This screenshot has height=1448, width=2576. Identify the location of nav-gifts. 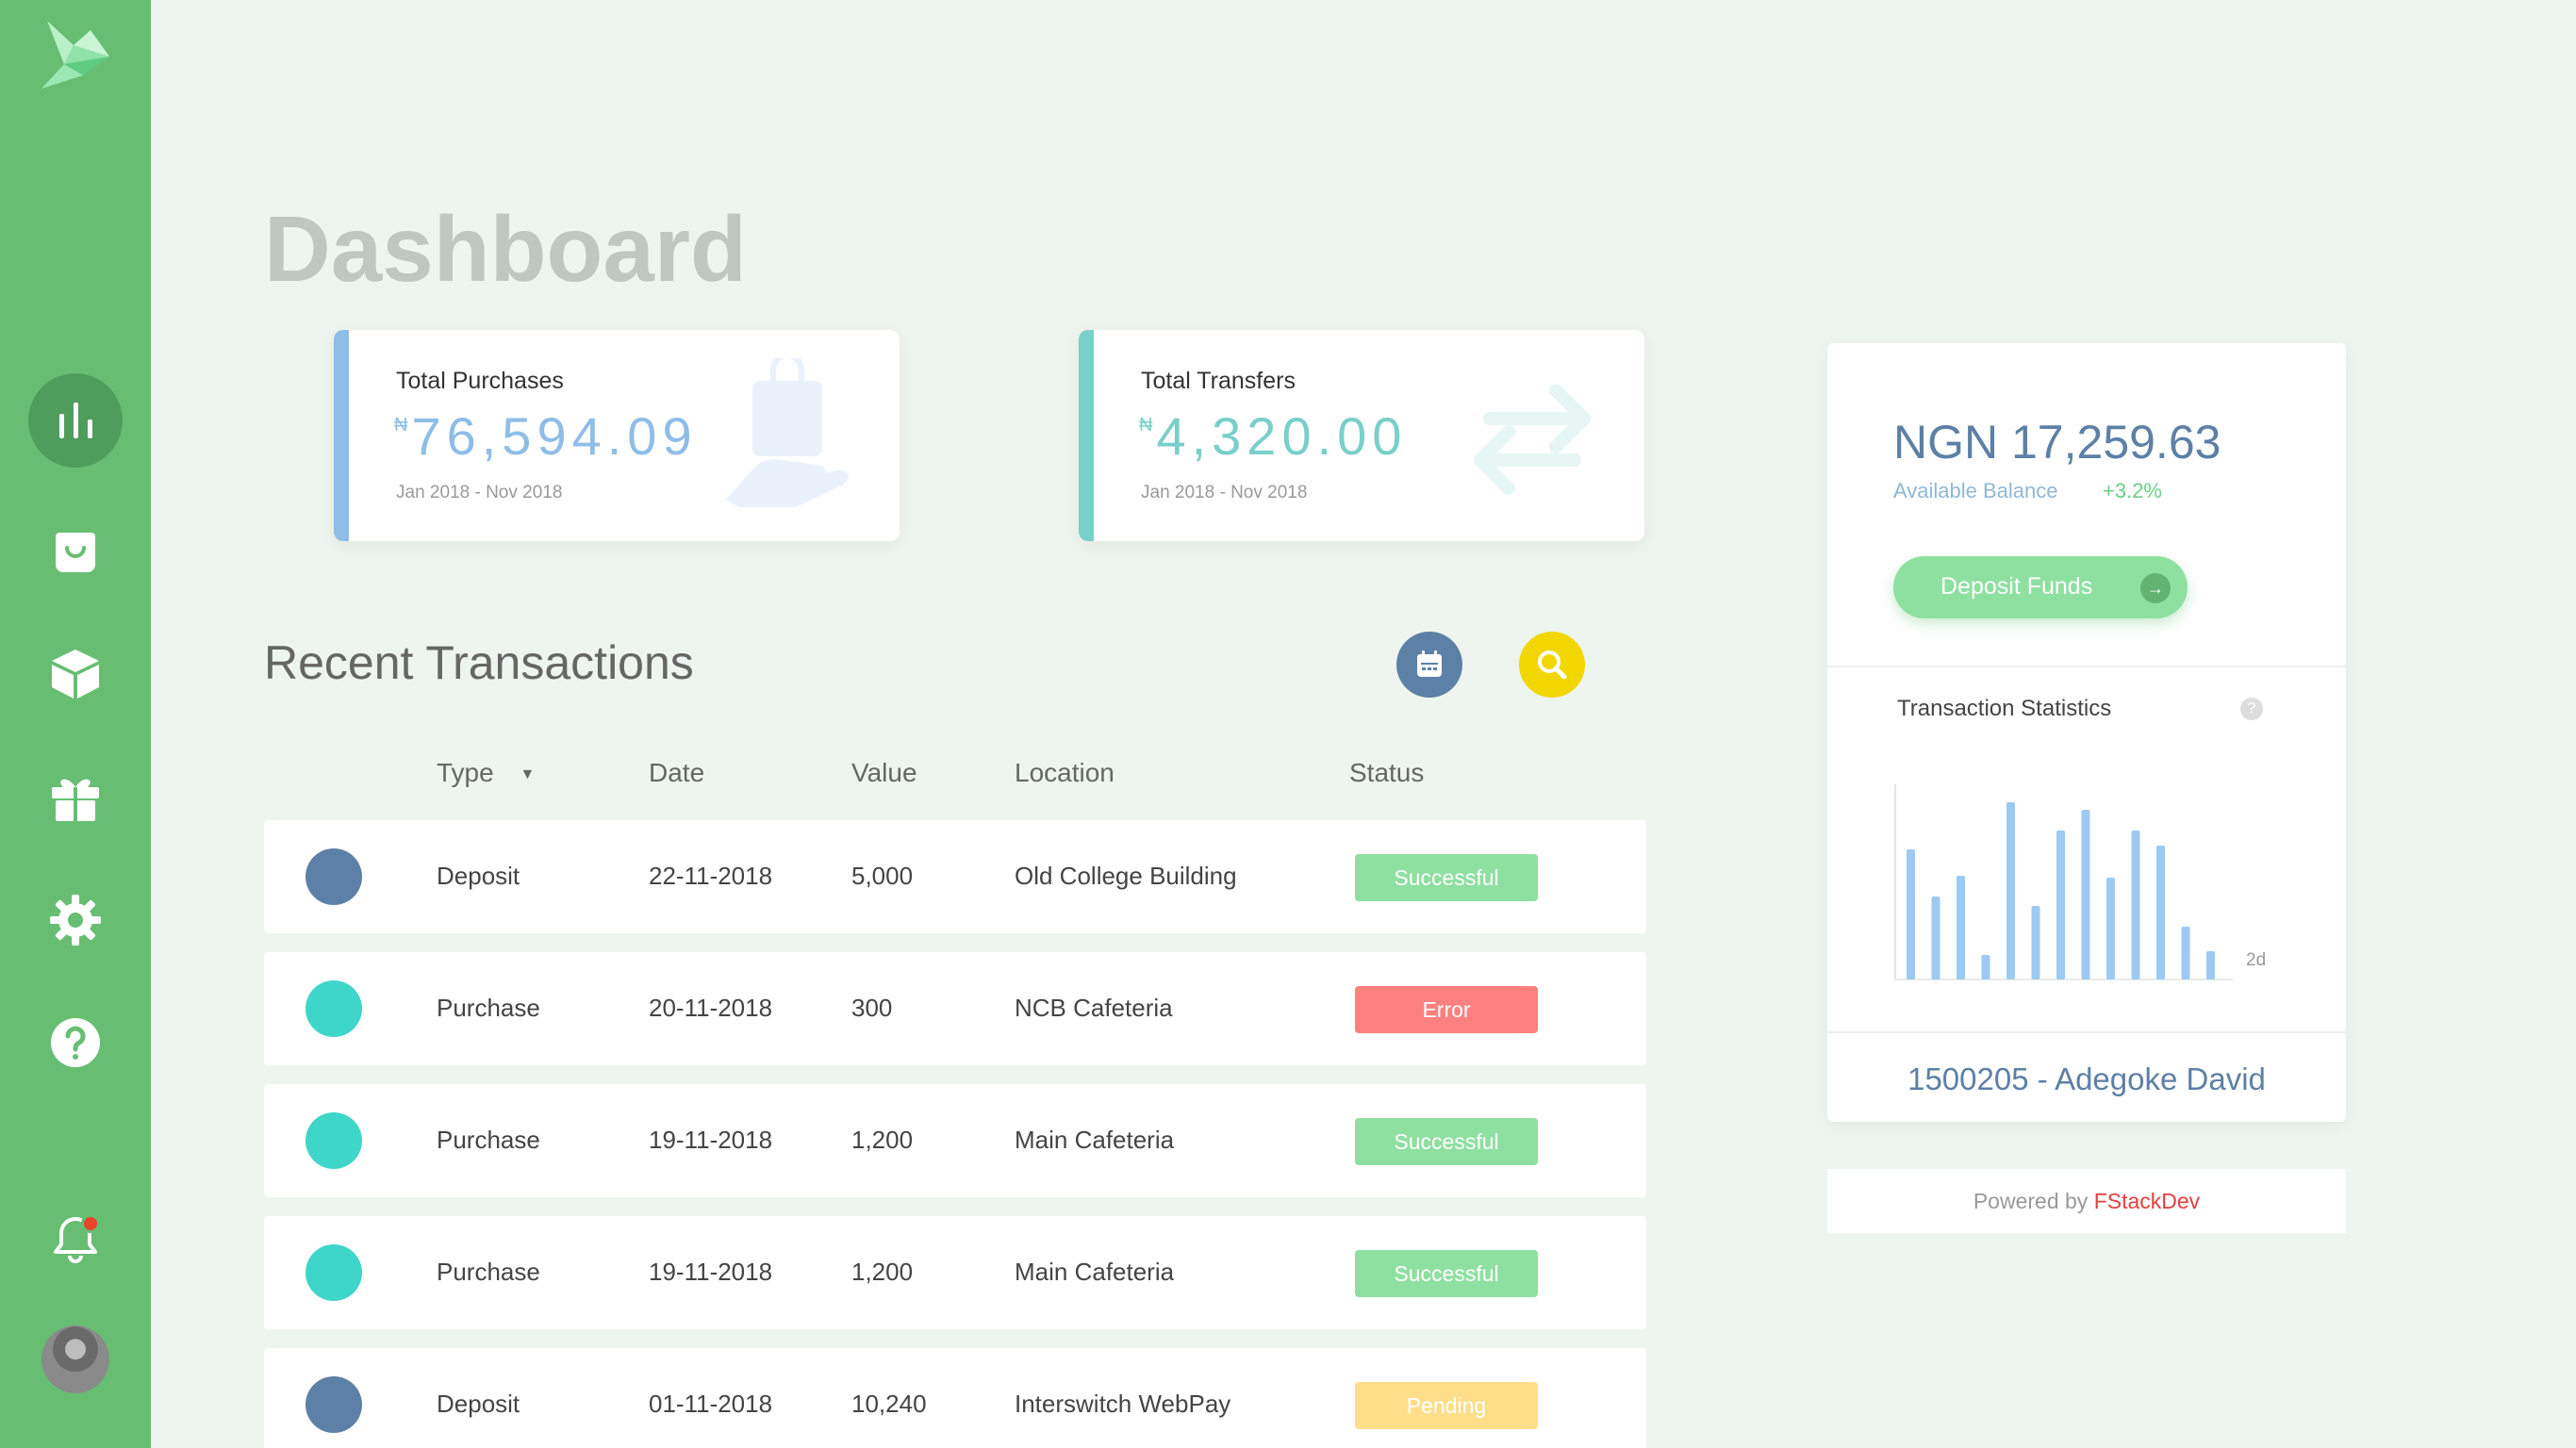
(75, 797).